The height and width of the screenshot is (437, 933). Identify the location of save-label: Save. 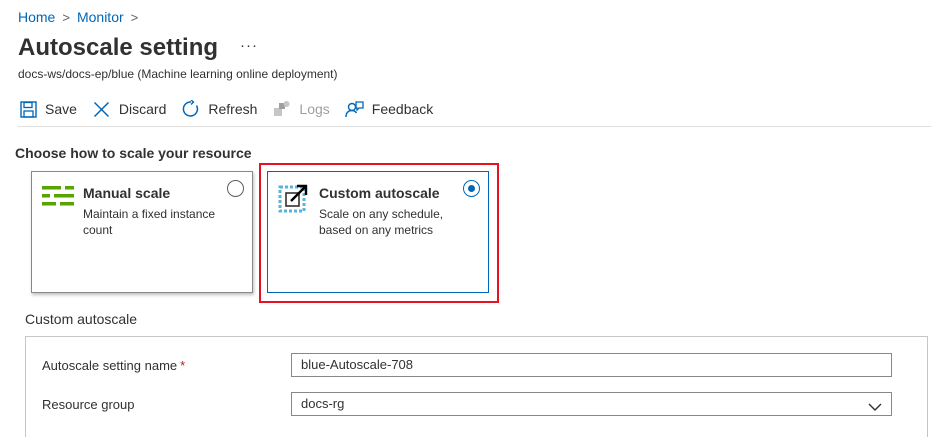
(61, 109).